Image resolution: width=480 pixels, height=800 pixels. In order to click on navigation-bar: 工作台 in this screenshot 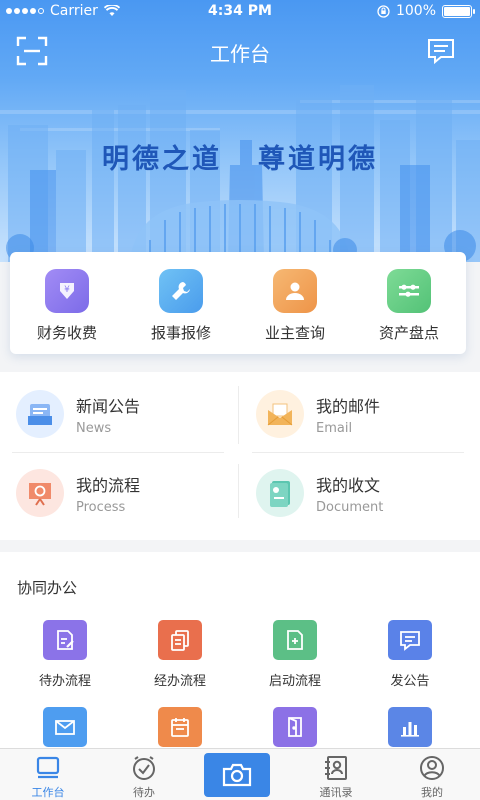, I will do `click(240, 50)`.